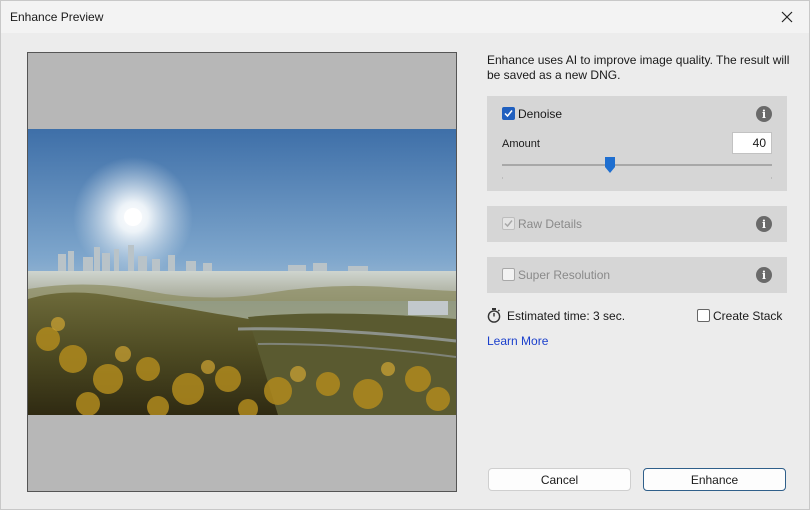  I want to click on learn-more-link: Learn More, so click(517, 341).